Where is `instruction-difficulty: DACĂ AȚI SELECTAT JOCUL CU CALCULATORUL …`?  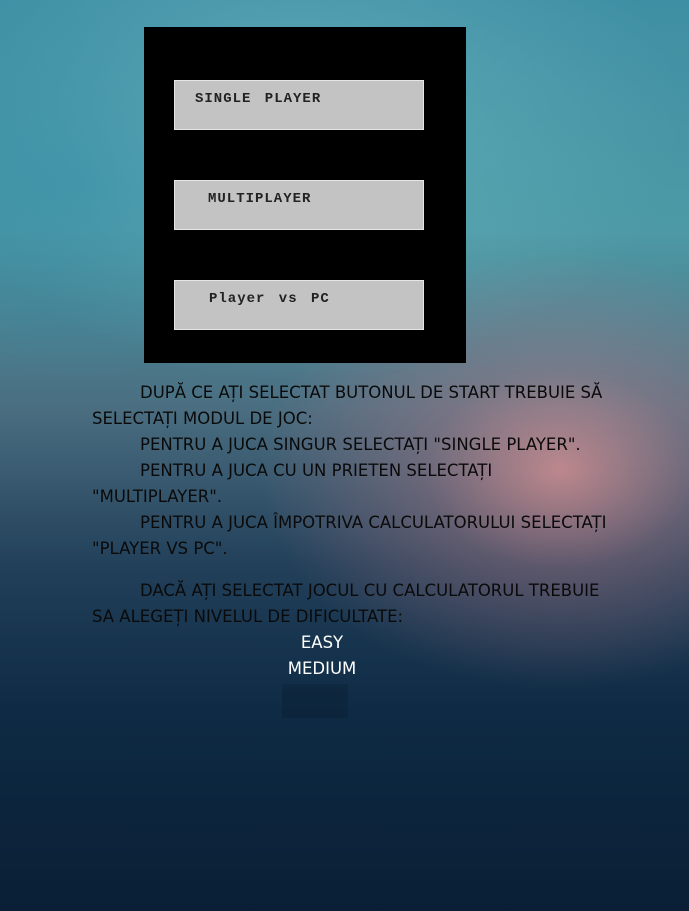
instruction-difficulty: DACĂ AȚI SELECTAT JOCUL CU CALCULATORUL … is located at coordinates (346, 603).